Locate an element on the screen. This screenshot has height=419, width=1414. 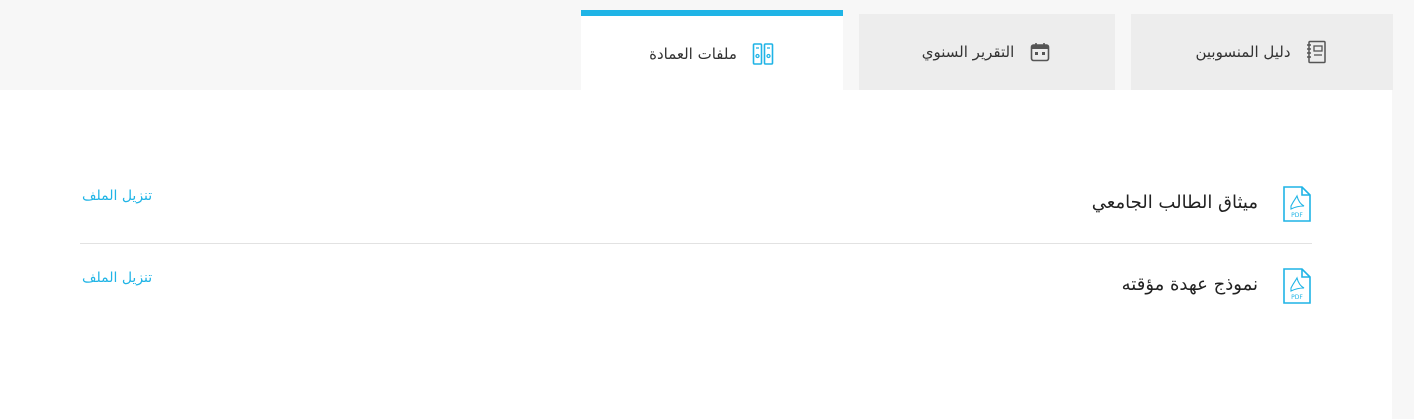
binders-icon is located at coordinates (763, 54).